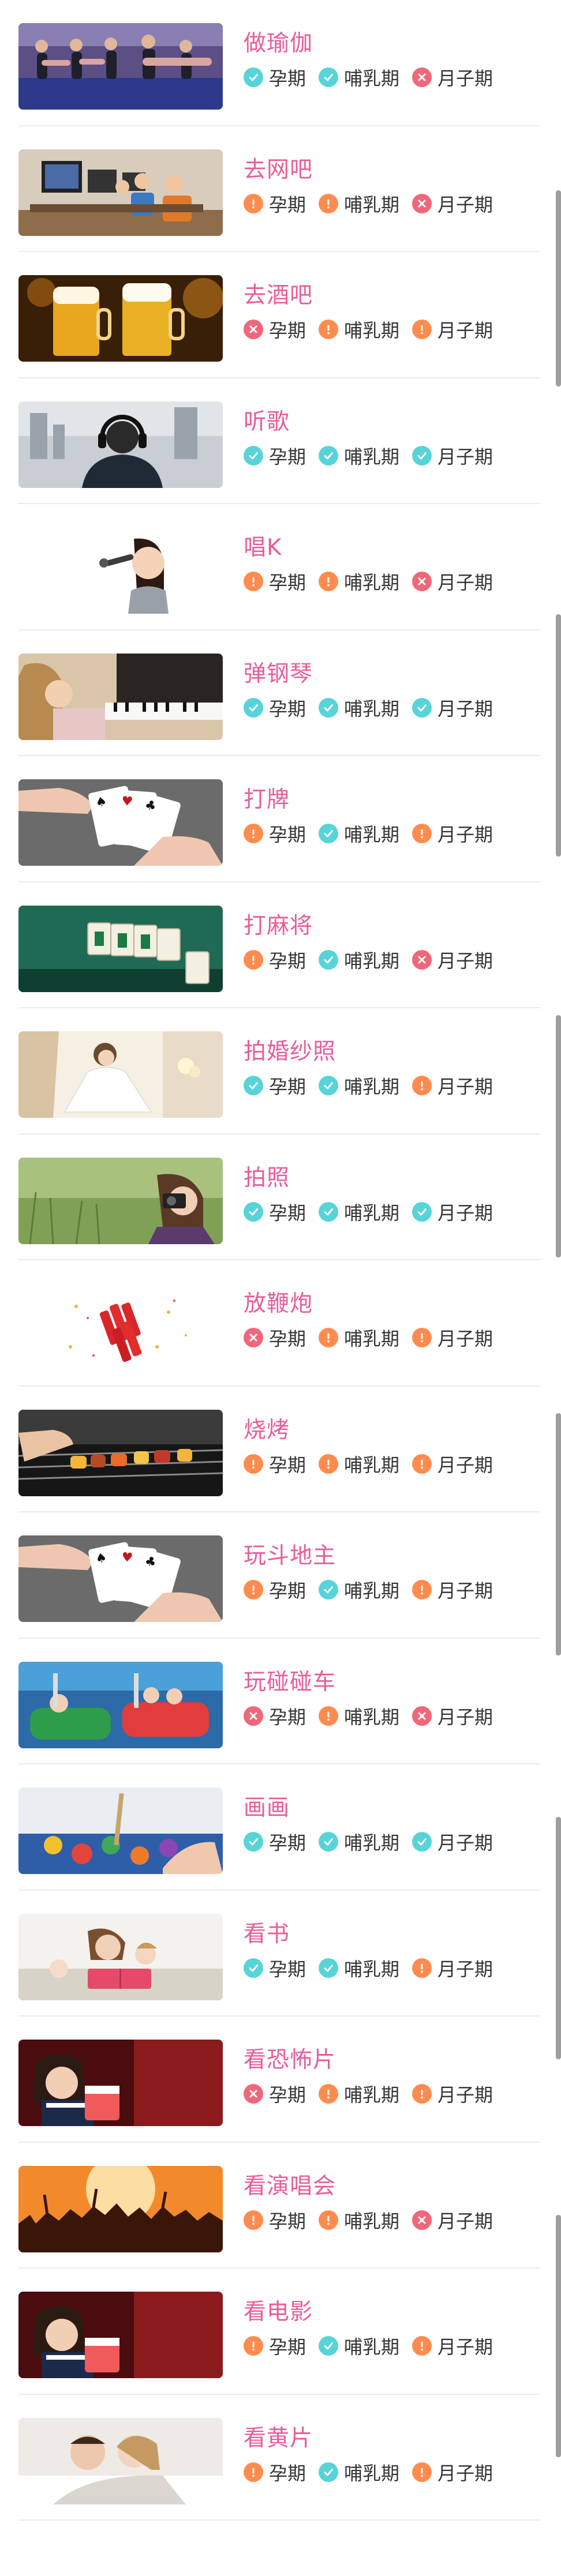  I want to click on thumbnail-yoga, so click(120, 66).